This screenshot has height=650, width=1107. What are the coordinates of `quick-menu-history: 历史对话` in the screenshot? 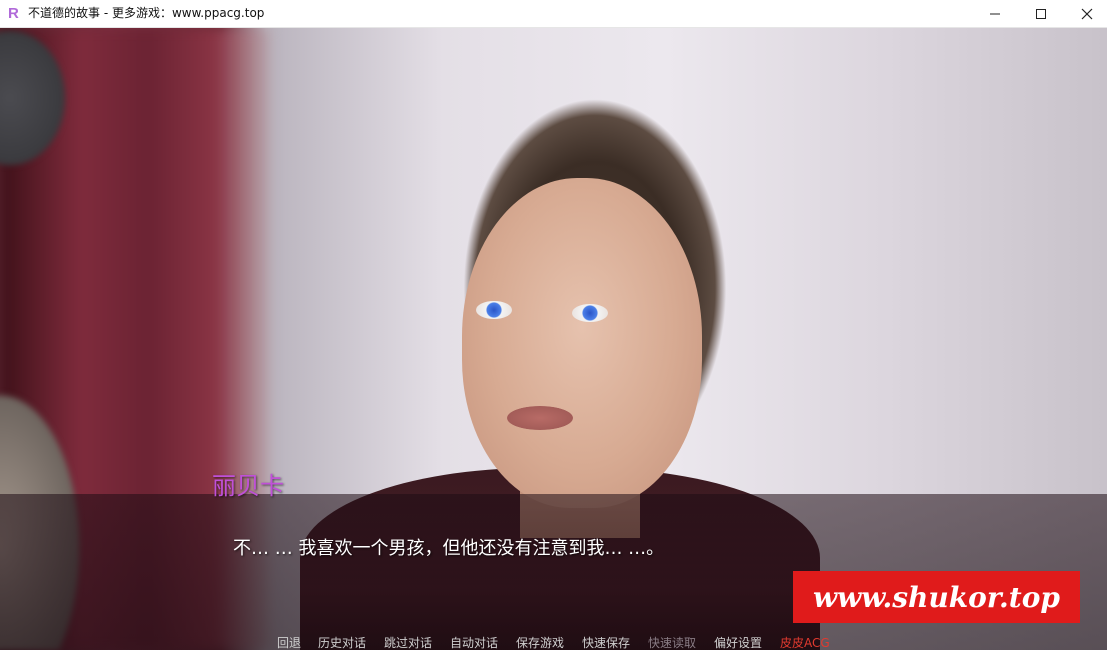 It's located at (342, 643).